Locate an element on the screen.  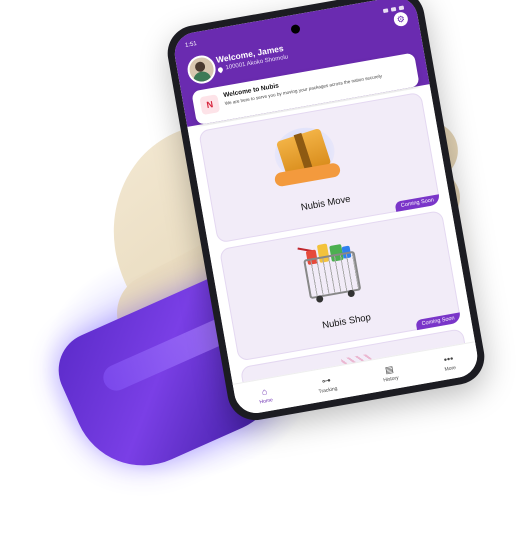
battery-icon is located at coordinates (401, 8).